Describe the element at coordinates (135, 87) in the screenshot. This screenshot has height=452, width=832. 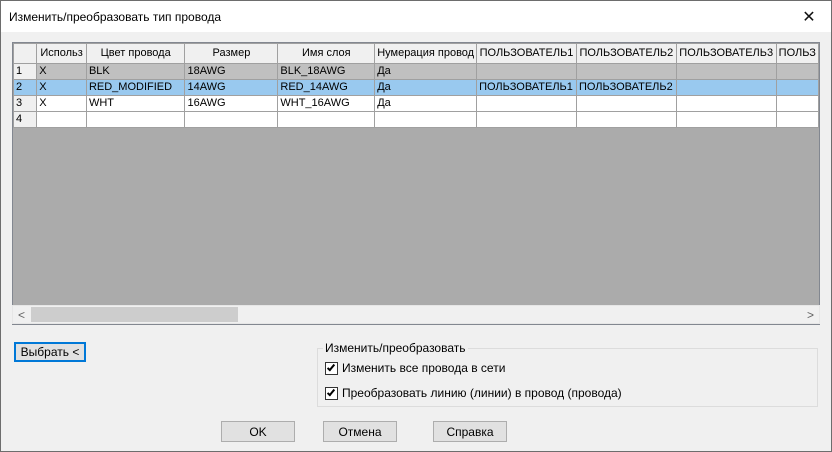
I see `grid-cell: RED_MODIFIED` at that location.